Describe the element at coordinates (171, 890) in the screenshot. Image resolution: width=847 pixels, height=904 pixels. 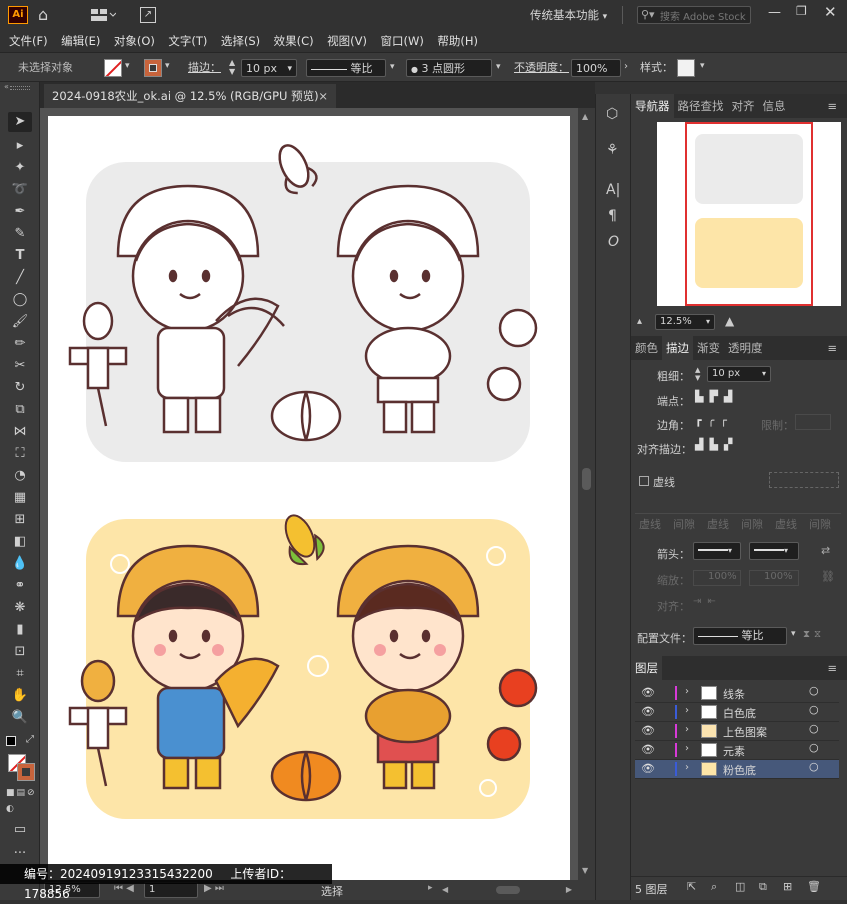
I see `artboard-number: 1` at that location.